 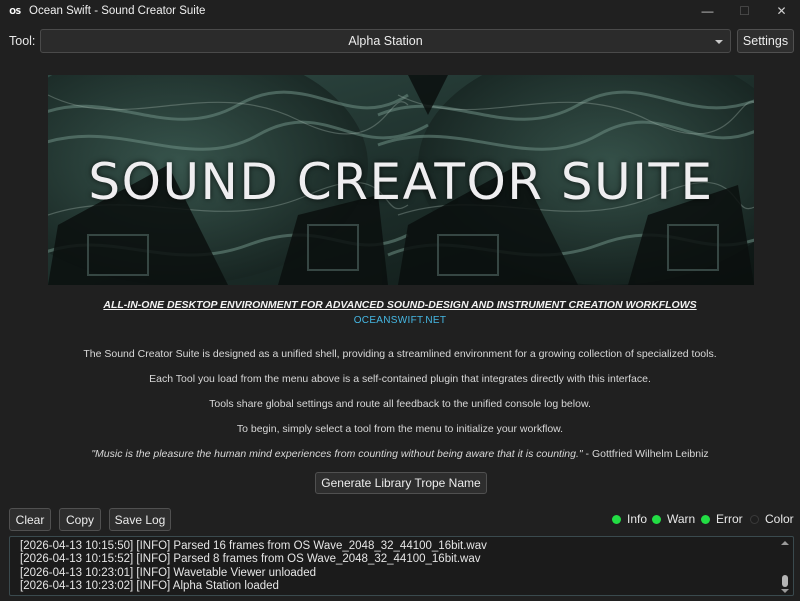 I want to click on filter-warn-label: Warn, so click(x=681, y=519).